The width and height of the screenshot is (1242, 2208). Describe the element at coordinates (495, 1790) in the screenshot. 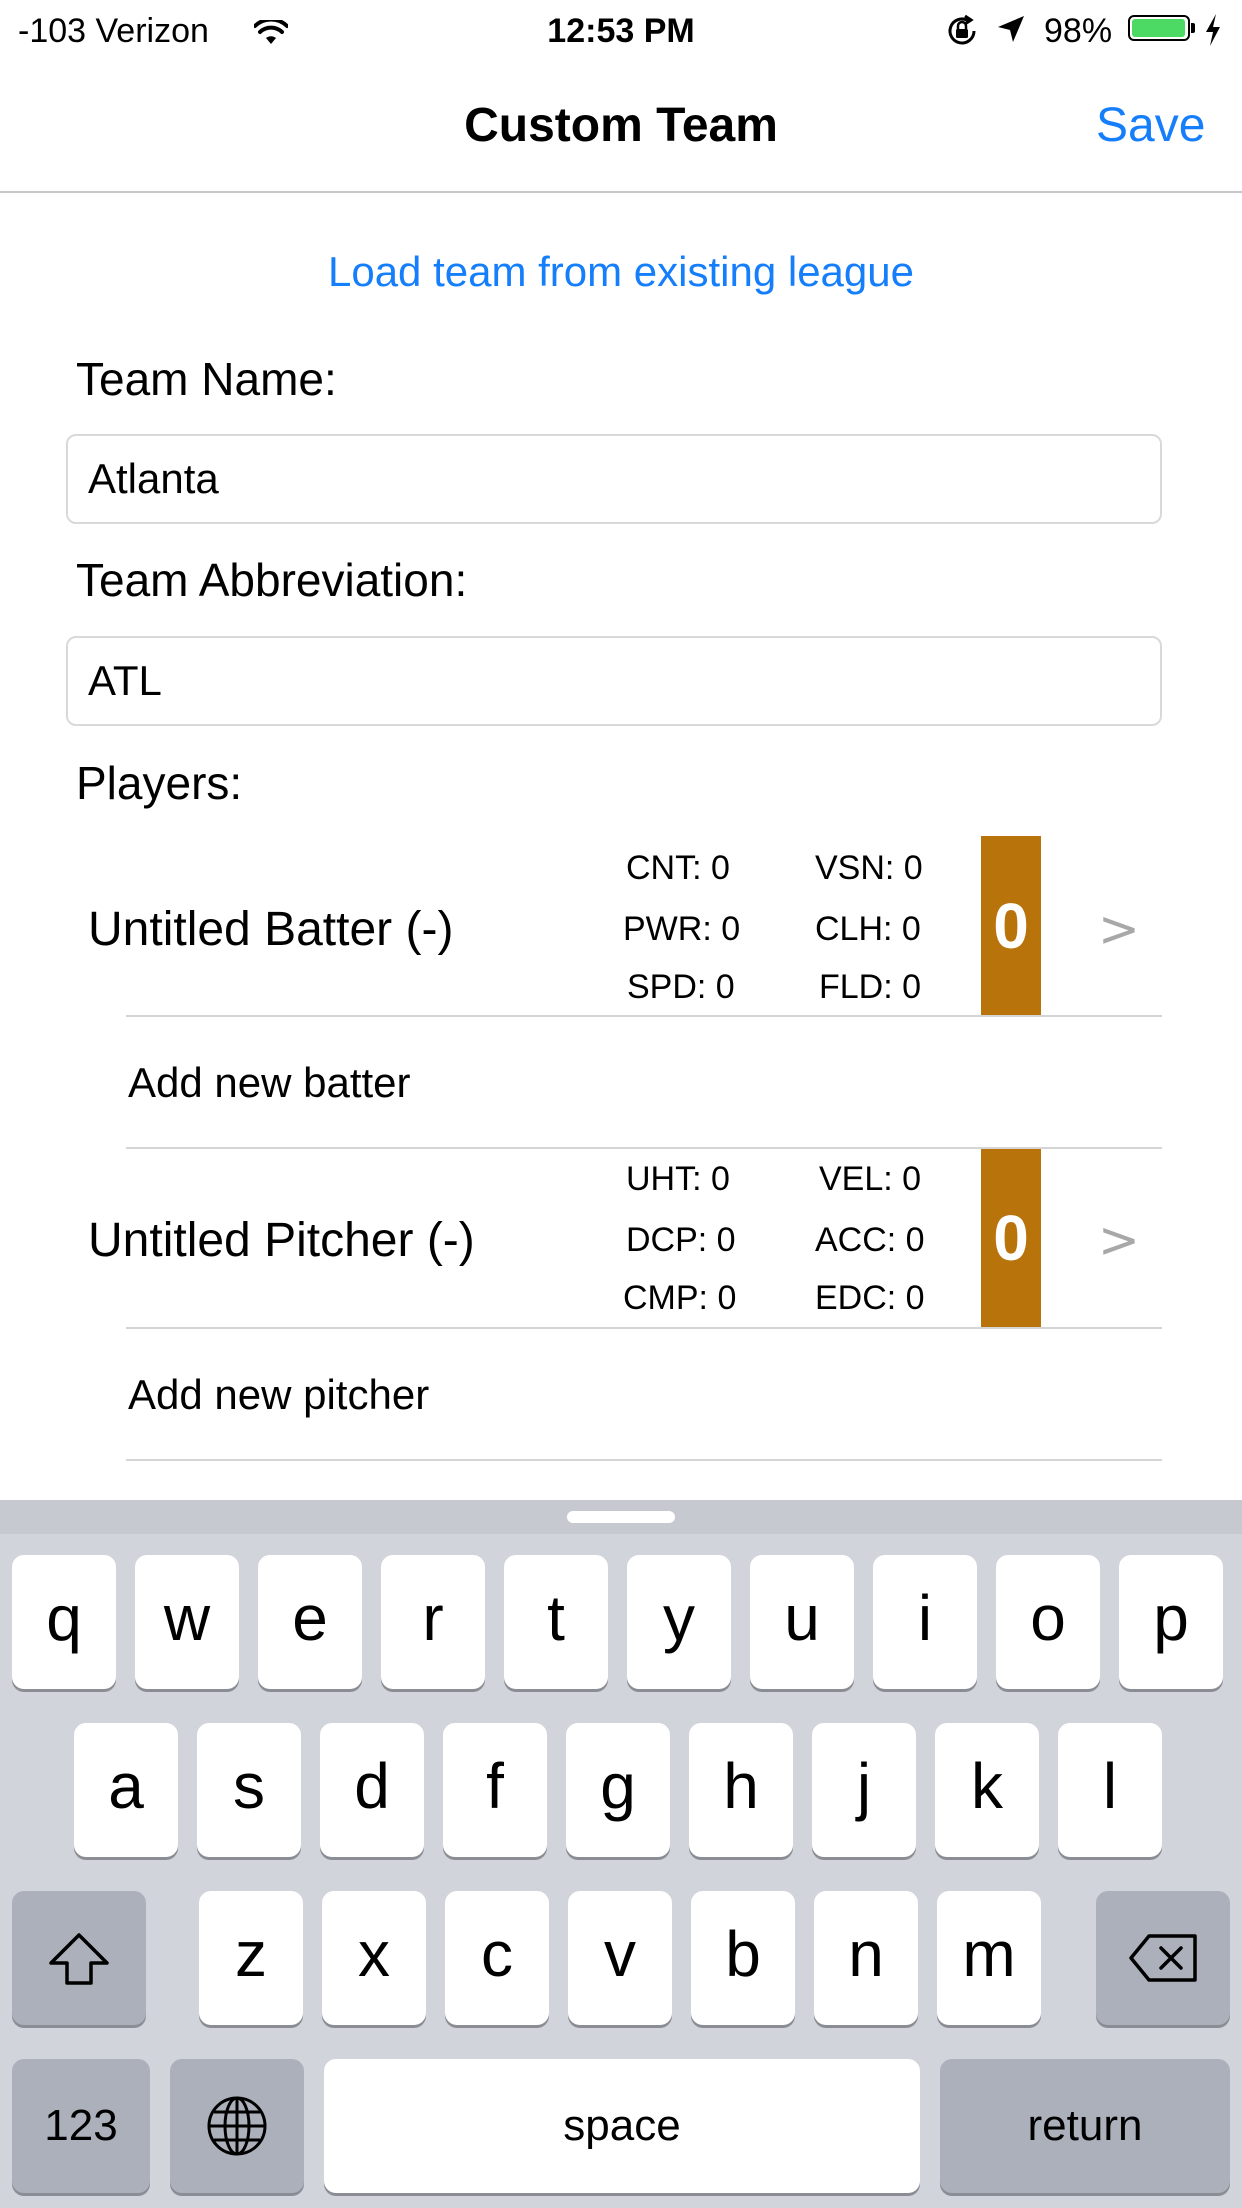

I see `key-f: f` at that location.